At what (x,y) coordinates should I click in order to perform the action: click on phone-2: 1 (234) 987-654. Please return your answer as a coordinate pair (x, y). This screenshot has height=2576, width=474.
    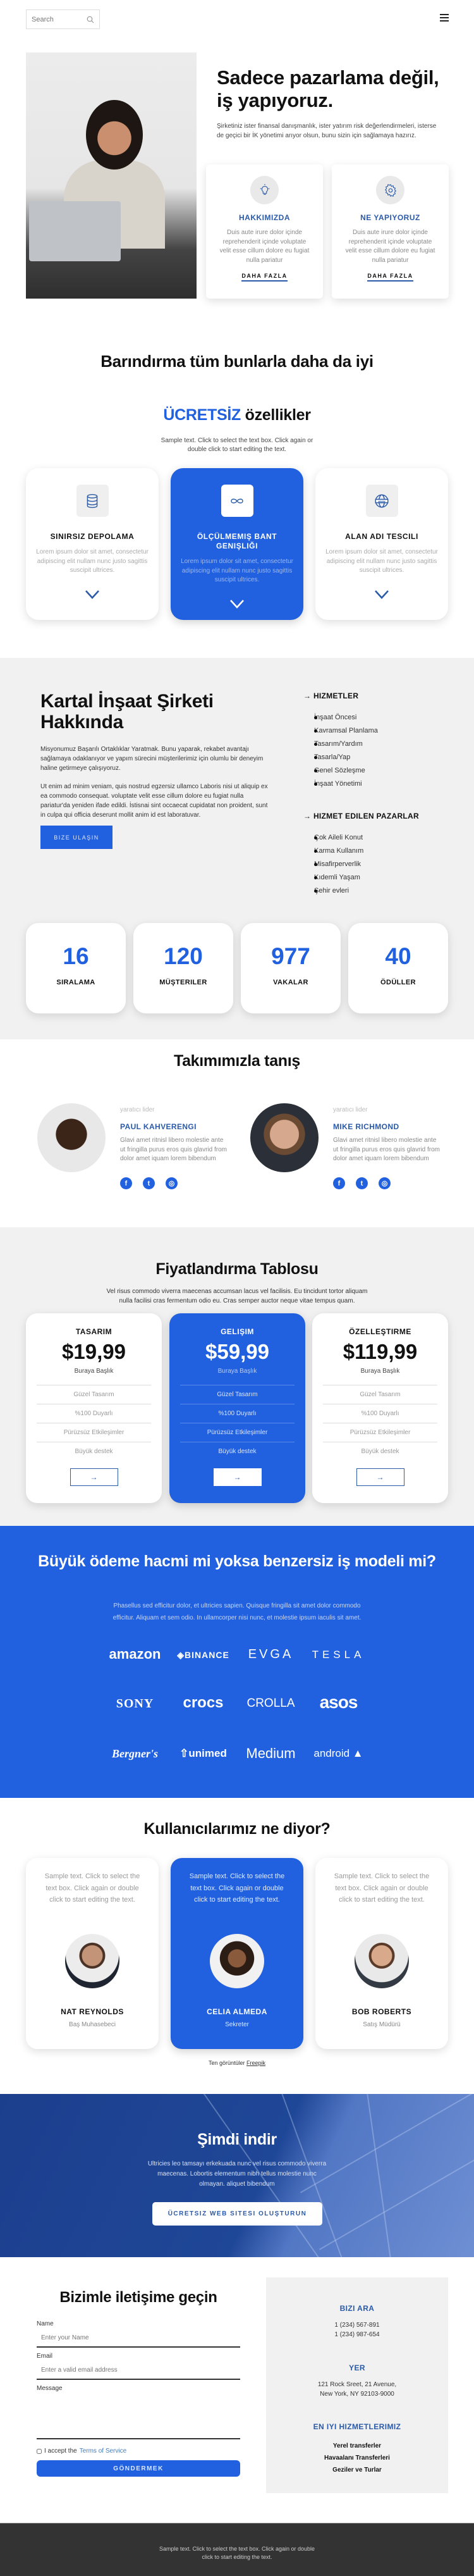
    Looking at the image, I should click on (357, 2334).